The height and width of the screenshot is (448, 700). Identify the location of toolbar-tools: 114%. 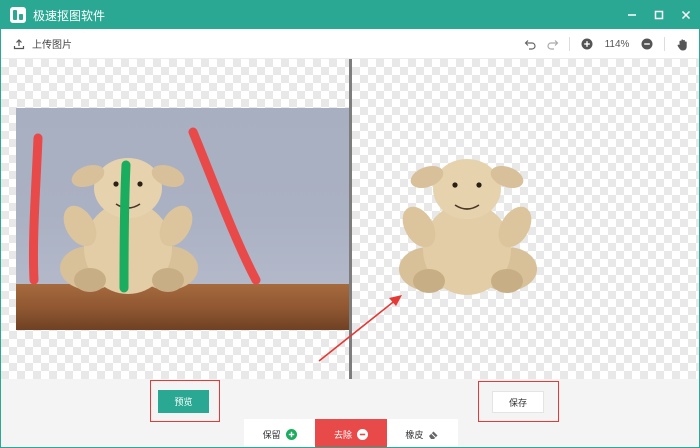
(606, 44).